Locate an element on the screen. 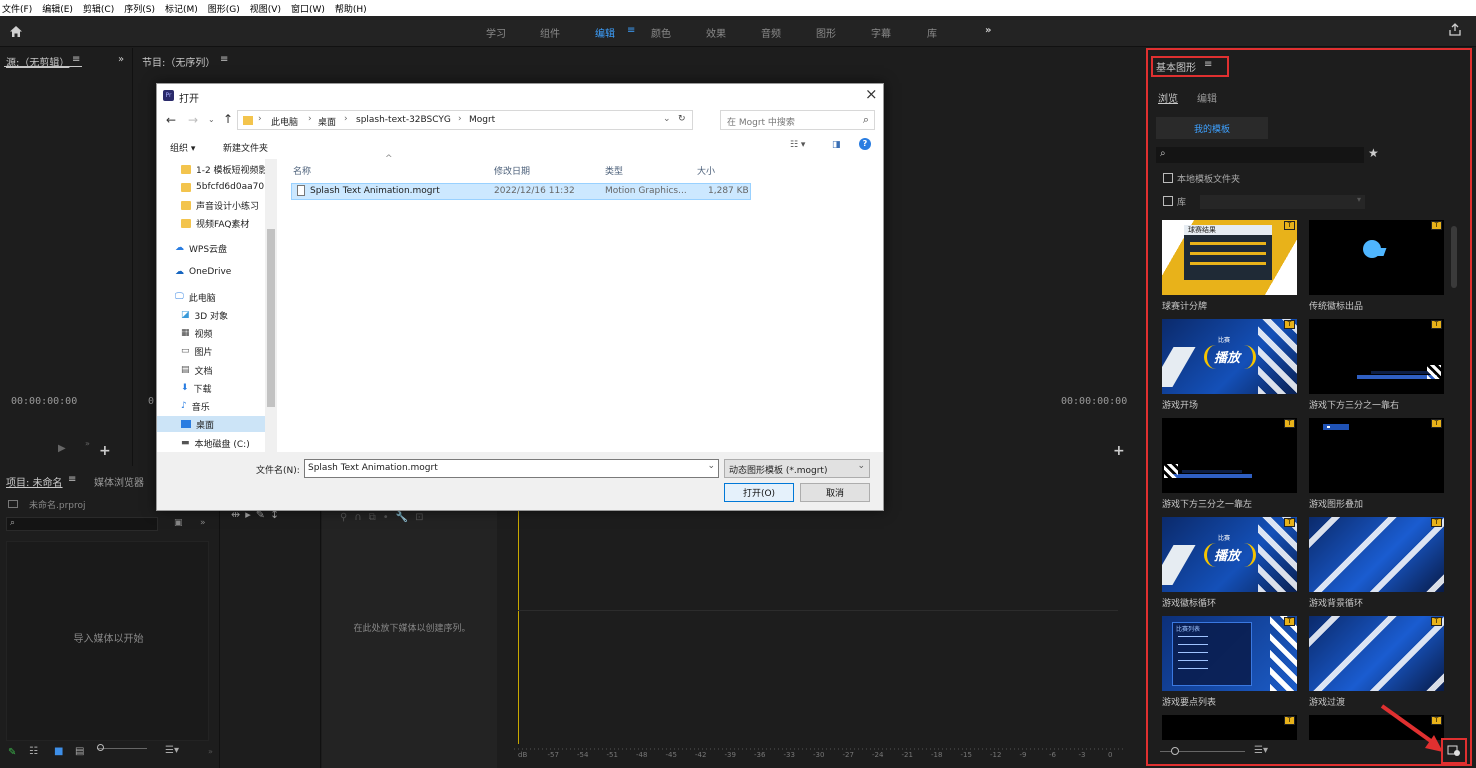 The image size is (1476, 768). pencil-icon: ✎ is located at coordinates (12, 752).